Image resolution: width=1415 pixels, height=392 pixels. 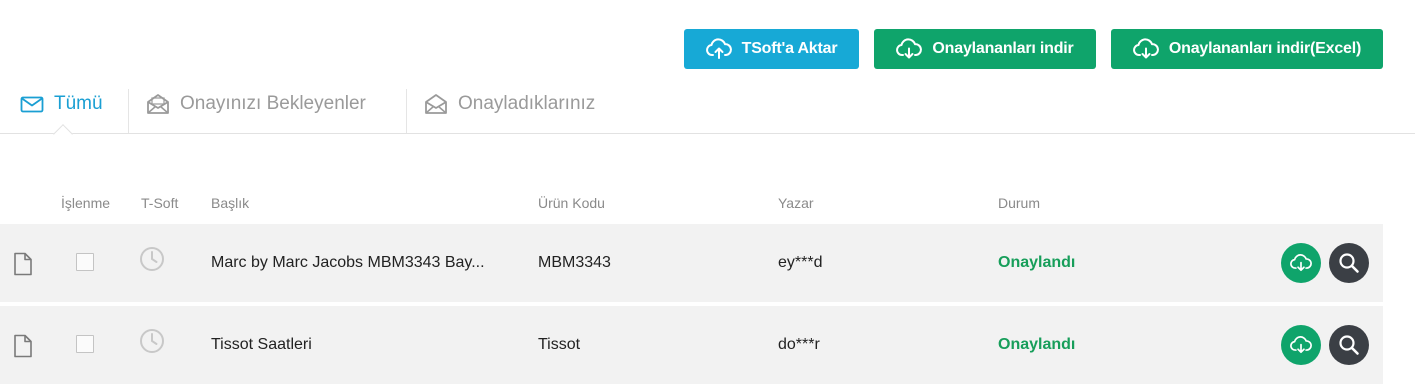 I want to click on tab-pending-label: Onayınızı Bekleyenler, so click(x=273, y=103).